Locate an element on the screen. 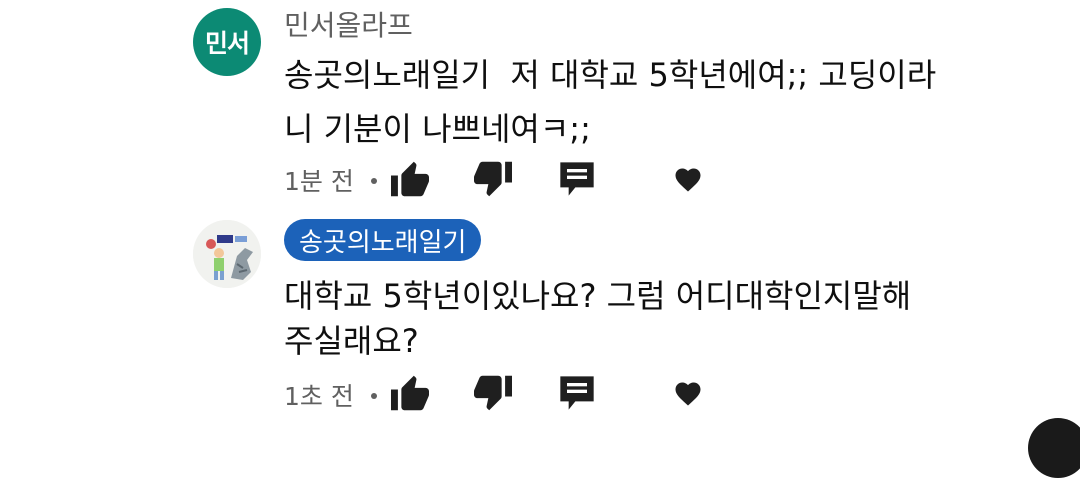 The image size is (1080, 478). avatar is located at coordinates (227, 254).